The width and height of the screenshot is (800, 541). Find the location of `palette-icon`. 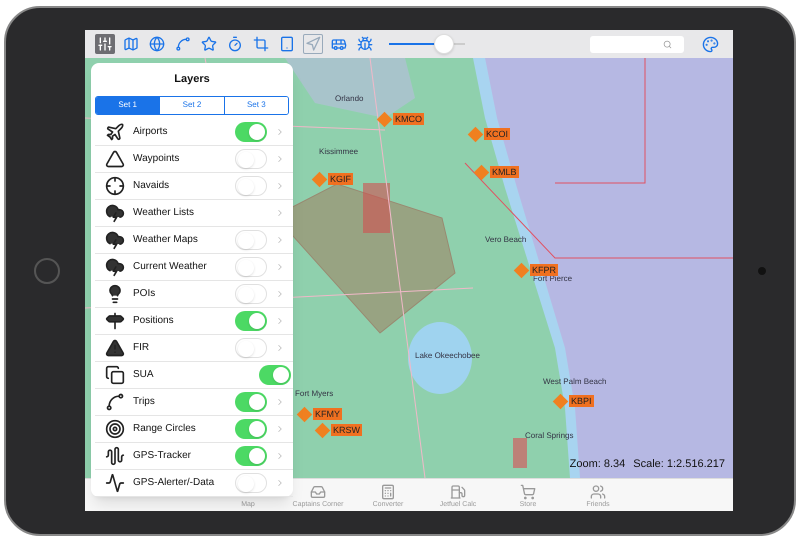

palette-icon is located at coordinates (710, 44).